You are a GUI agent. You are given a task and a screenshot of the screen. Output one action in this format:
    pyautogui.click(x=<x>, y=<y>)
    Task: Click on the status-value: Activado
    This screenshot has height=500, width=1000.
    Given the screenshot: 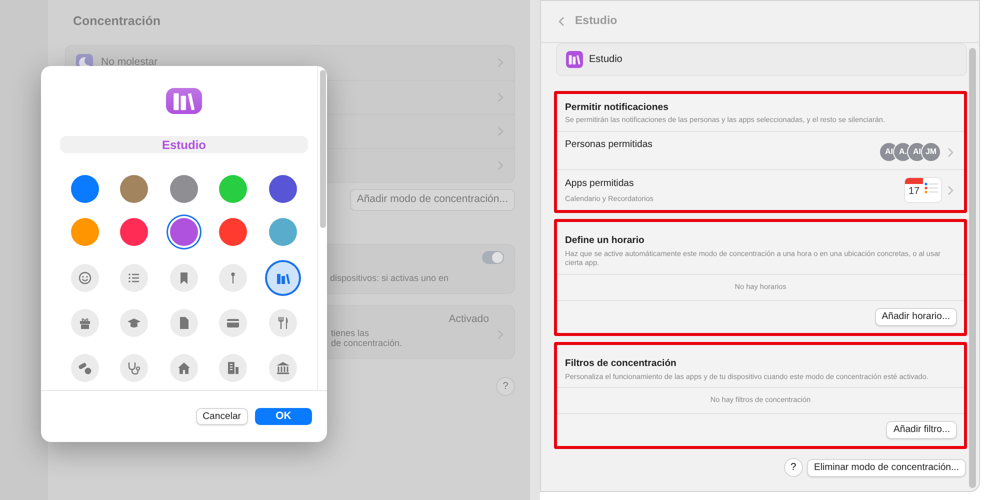 What is the action you would take?
    pyautogui.click(x=468, y=319)
    